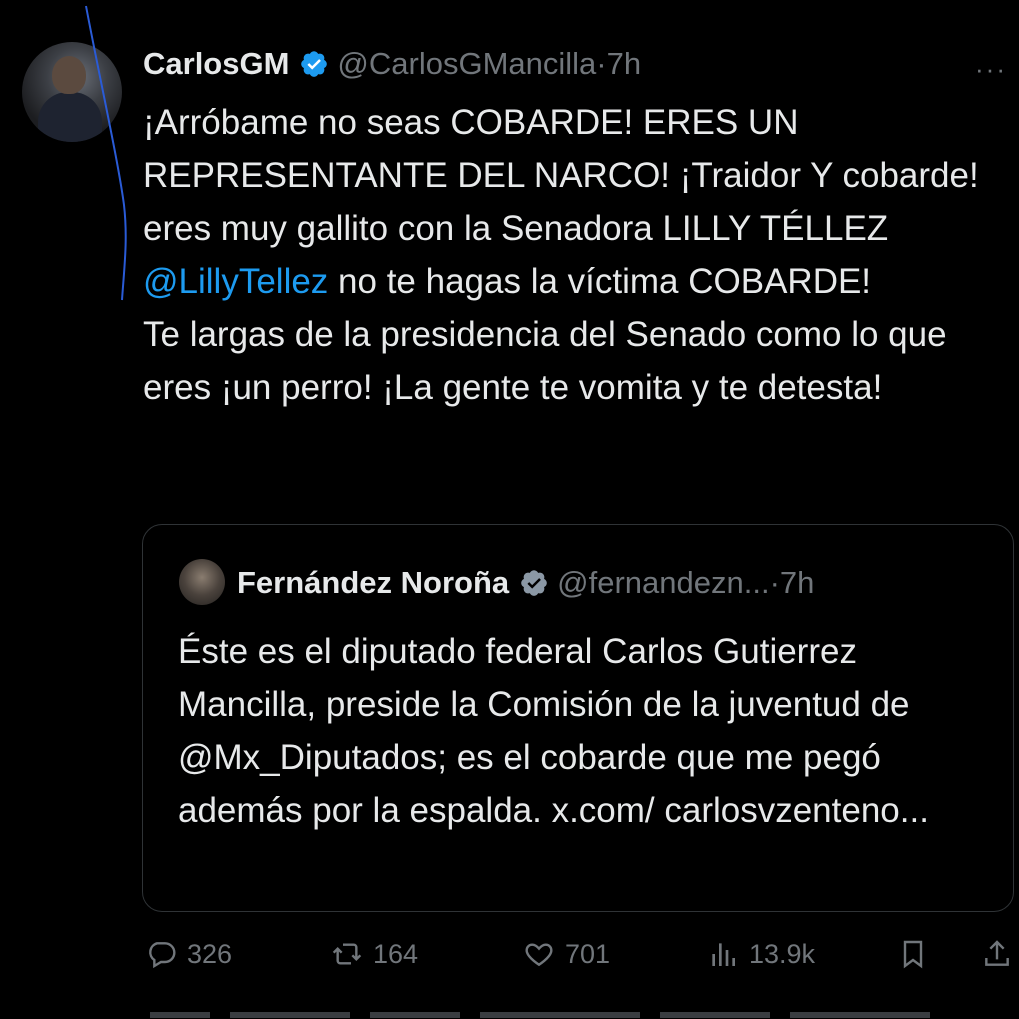  What do you see at coordinates (216, 64) in the screenshot?
I see `author-name: CarlosGM` at bounding box center [216, 64].